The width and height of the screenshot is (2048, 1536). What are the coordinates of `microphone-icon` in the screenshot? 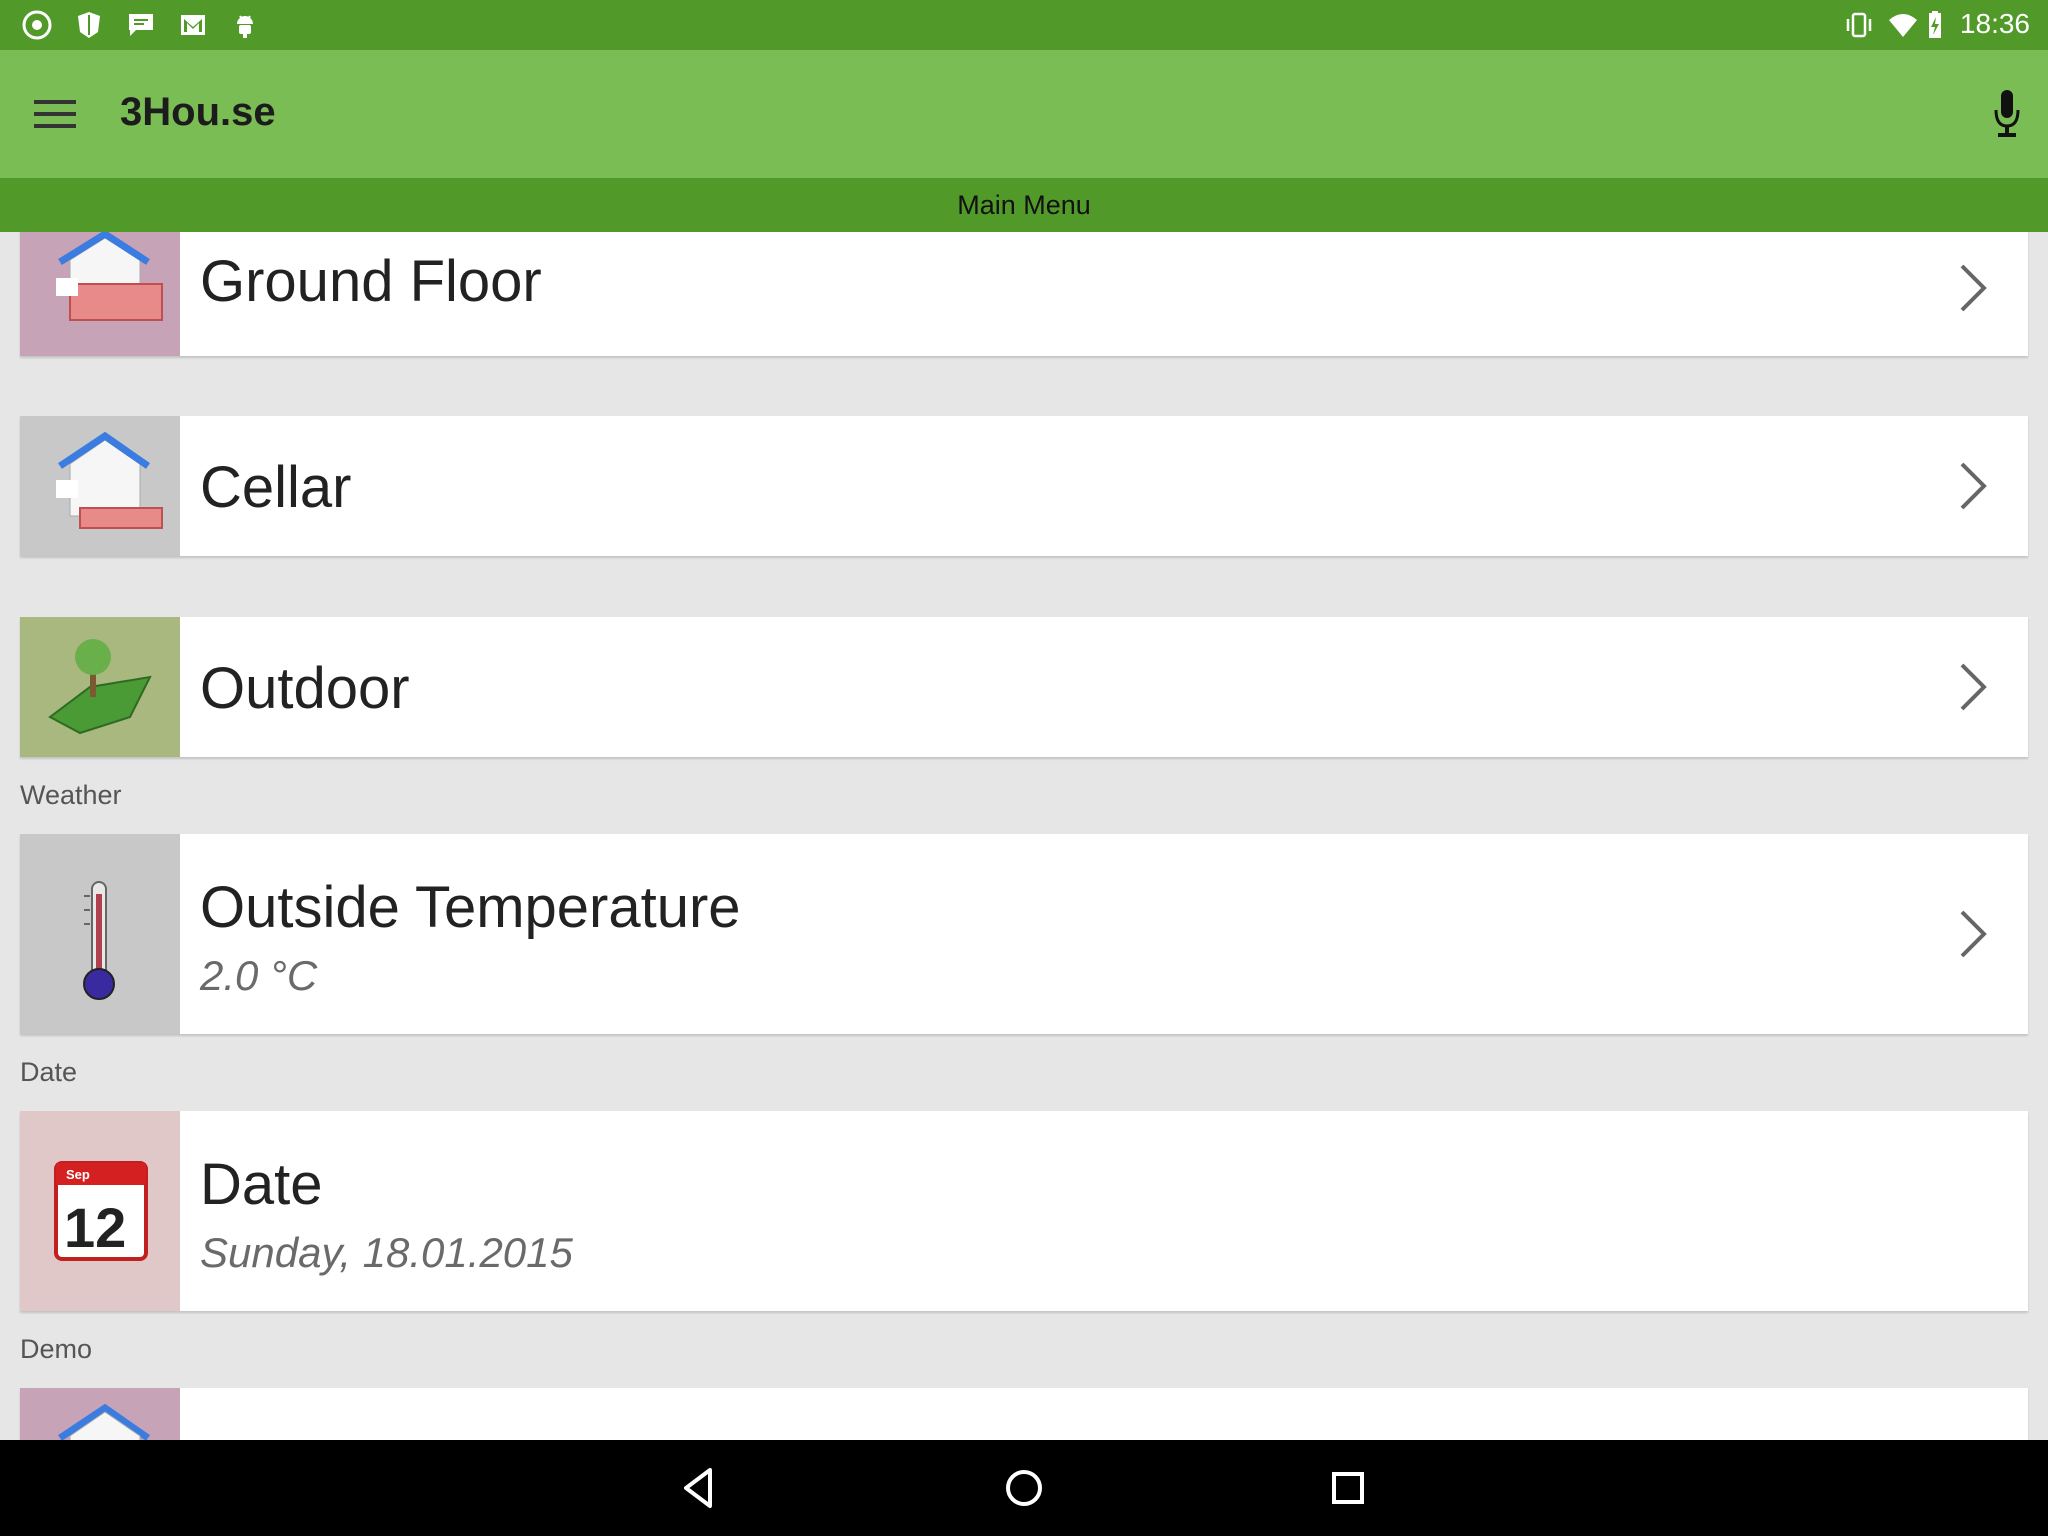 It's located at (2007, 114).